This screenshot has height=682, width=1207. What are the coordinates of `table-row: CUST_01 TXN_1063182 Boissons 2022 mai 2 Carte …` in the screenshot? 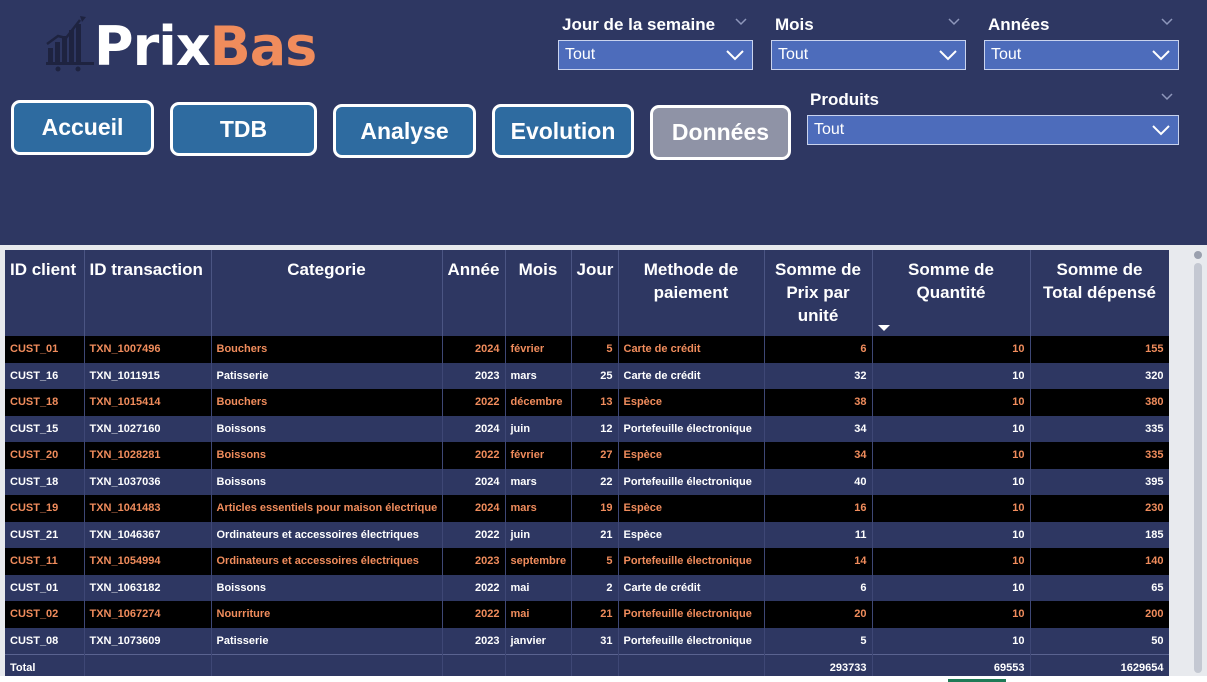 It's located at (587, 587).